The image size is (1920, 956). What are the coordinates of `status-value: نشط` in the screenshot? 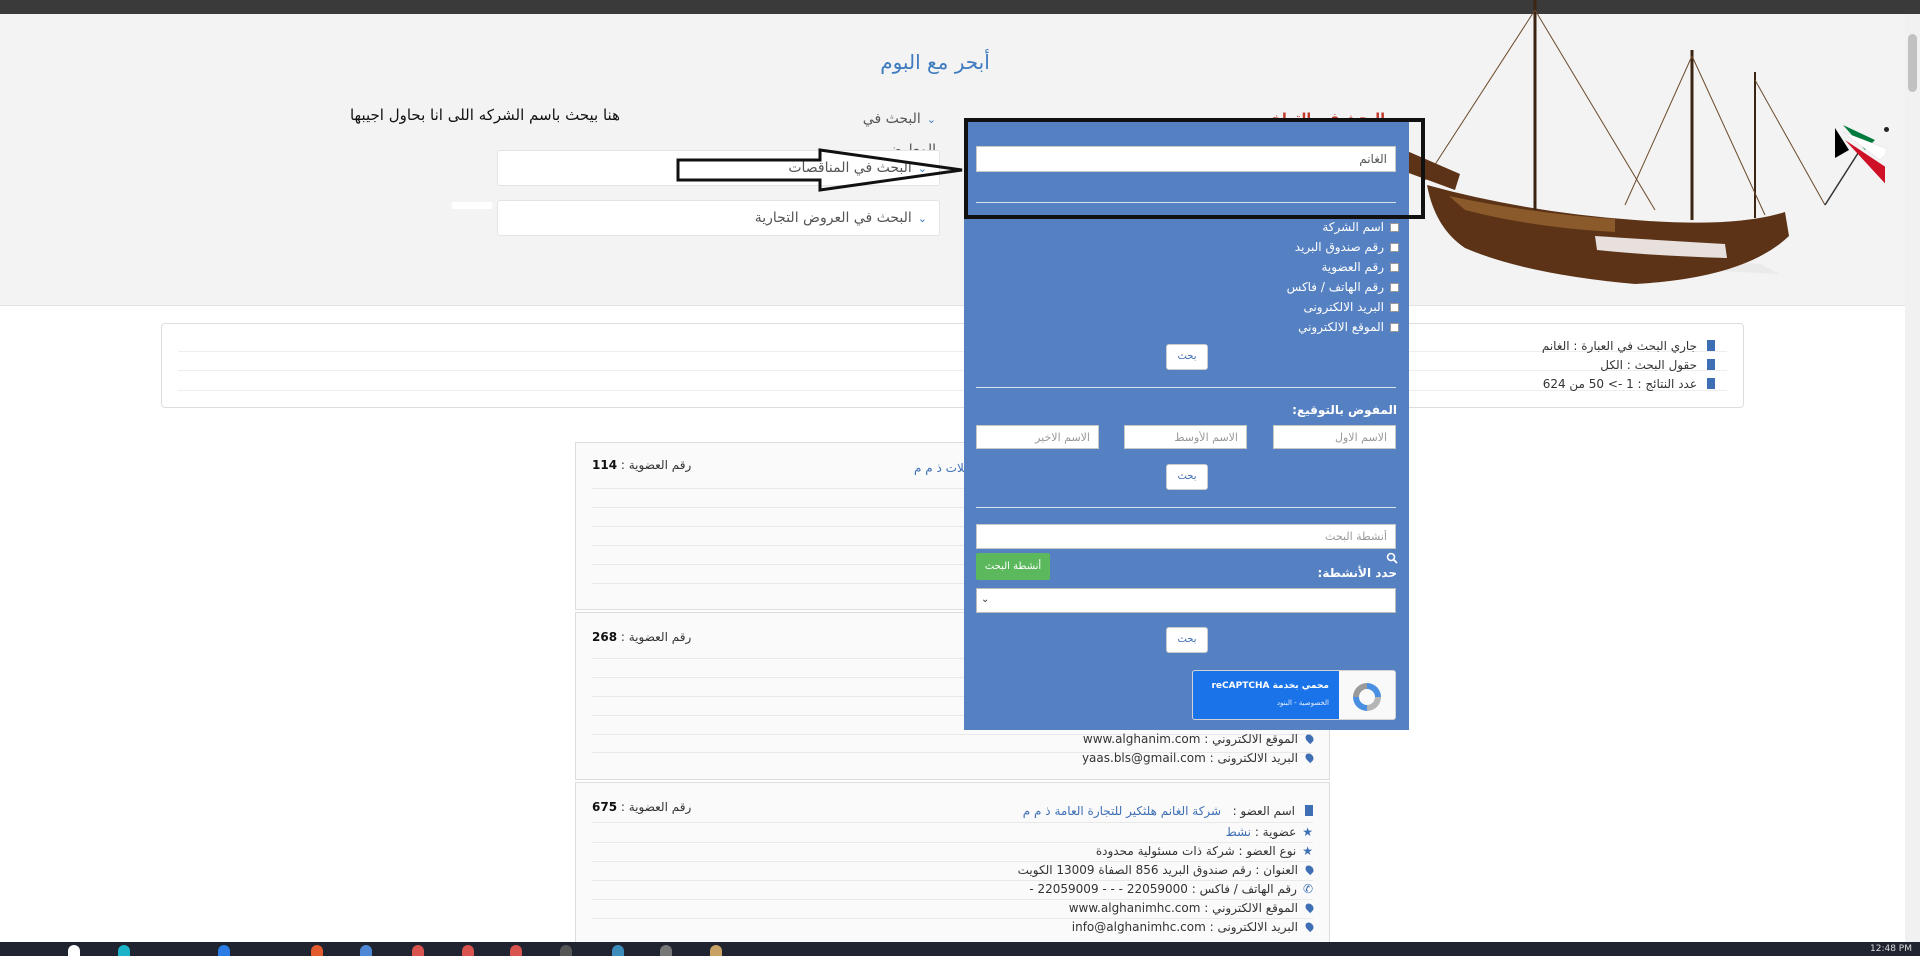 It's located at (1238, 832).